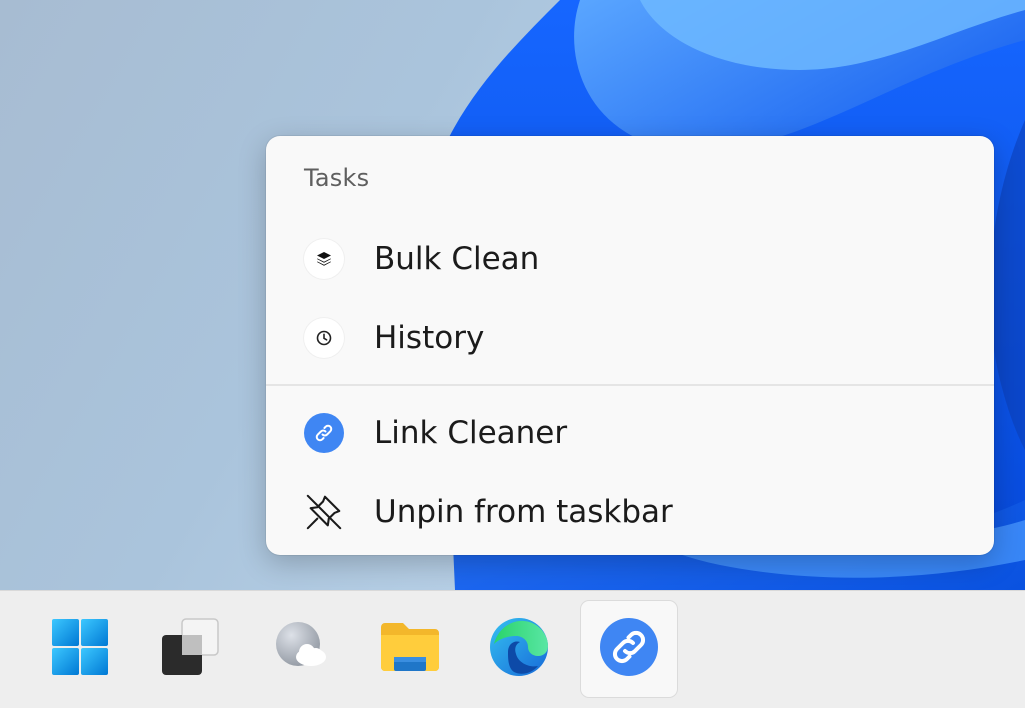  Describe the element at coordinates (324, 512) in the screenshot. I see `unpin-icon` at that location.